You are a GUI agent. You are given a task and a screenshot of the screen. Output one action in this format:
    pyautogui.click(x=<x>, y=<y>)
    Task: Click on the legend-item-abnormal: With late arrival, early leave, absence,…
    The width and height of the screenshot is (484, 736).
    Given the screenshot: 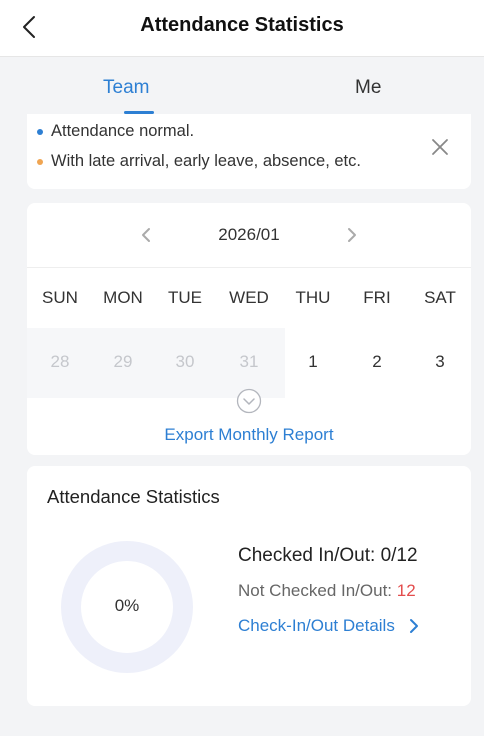 What is the action you would take?
    pyautogui.click(x=199, y=161)
    